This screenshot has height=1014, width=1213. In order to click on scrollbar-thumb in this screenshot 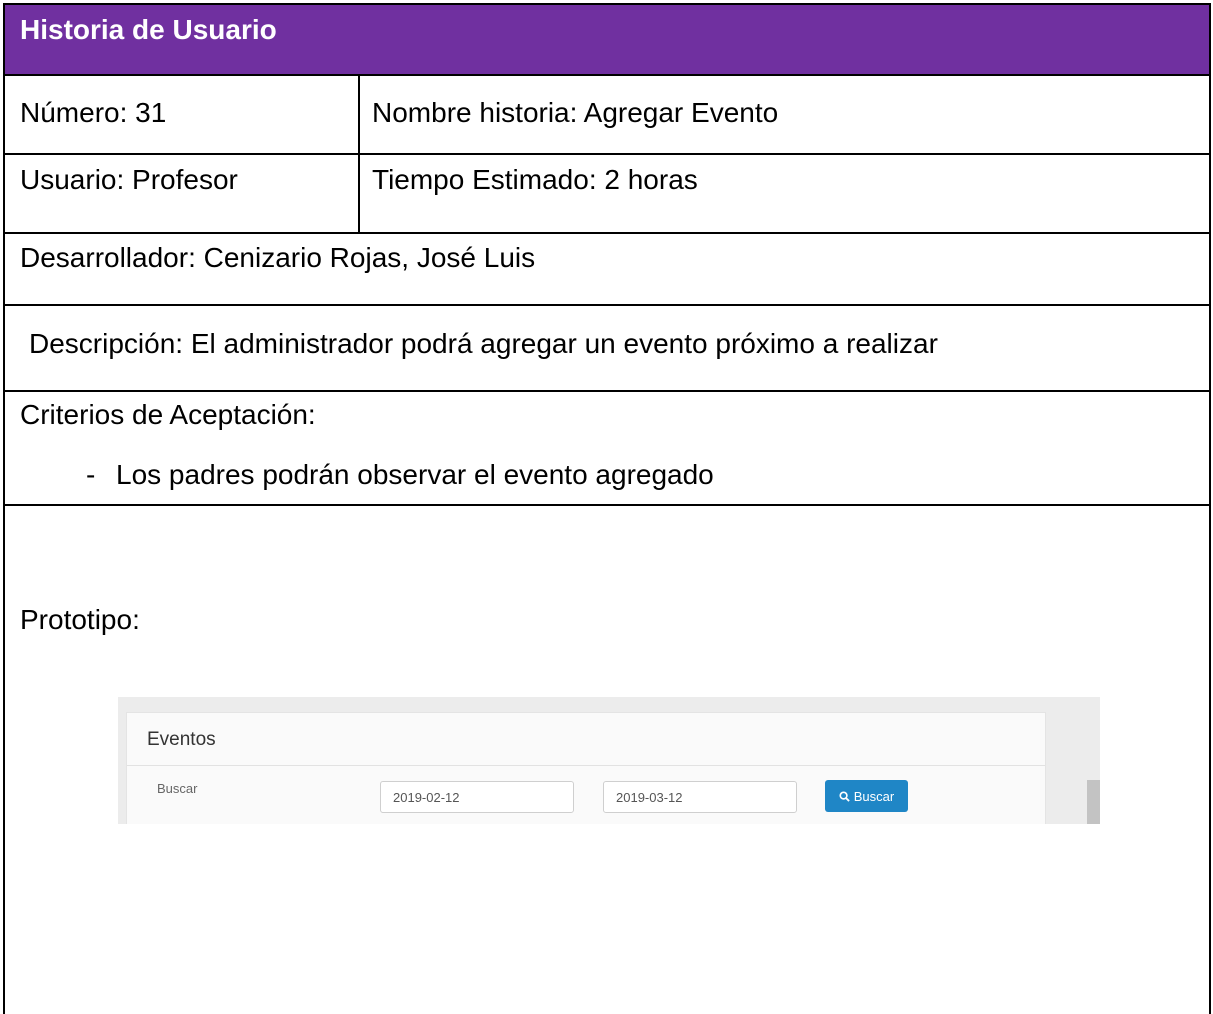, I will do `click(1093, 802)`.